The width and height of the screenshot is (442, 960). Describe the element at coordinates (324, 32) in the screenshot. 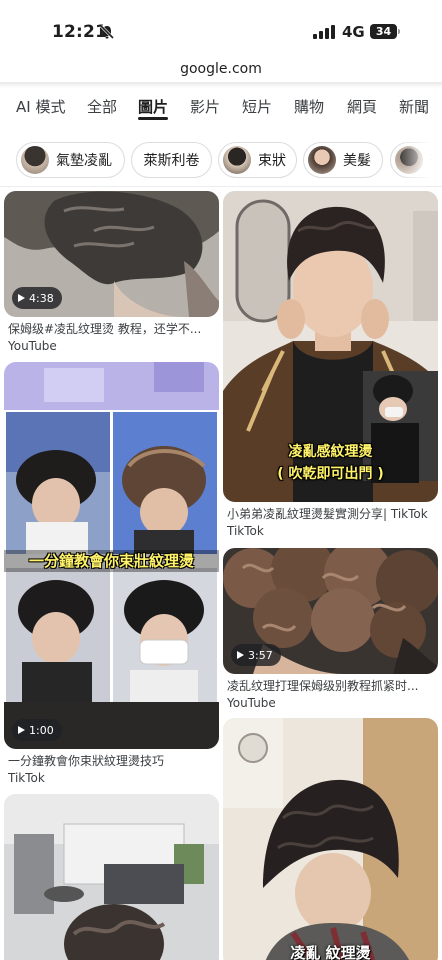

I see `signal-icon` at that location.